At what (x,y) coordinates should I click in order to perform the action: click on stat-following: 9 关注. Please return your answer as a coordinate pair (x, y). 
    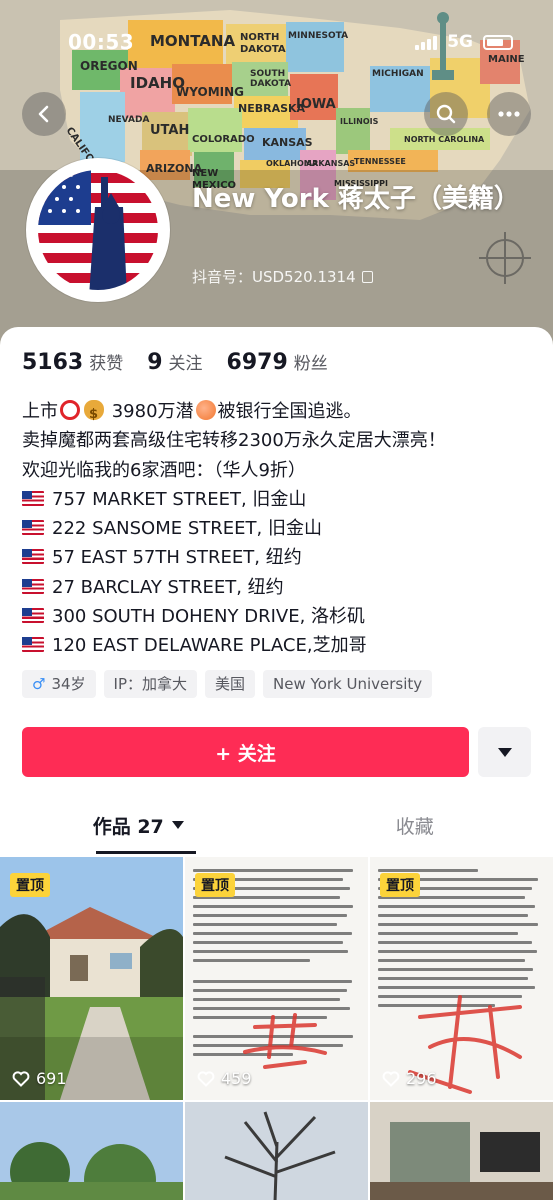
    Looking at the image, I should click on (174, 362).